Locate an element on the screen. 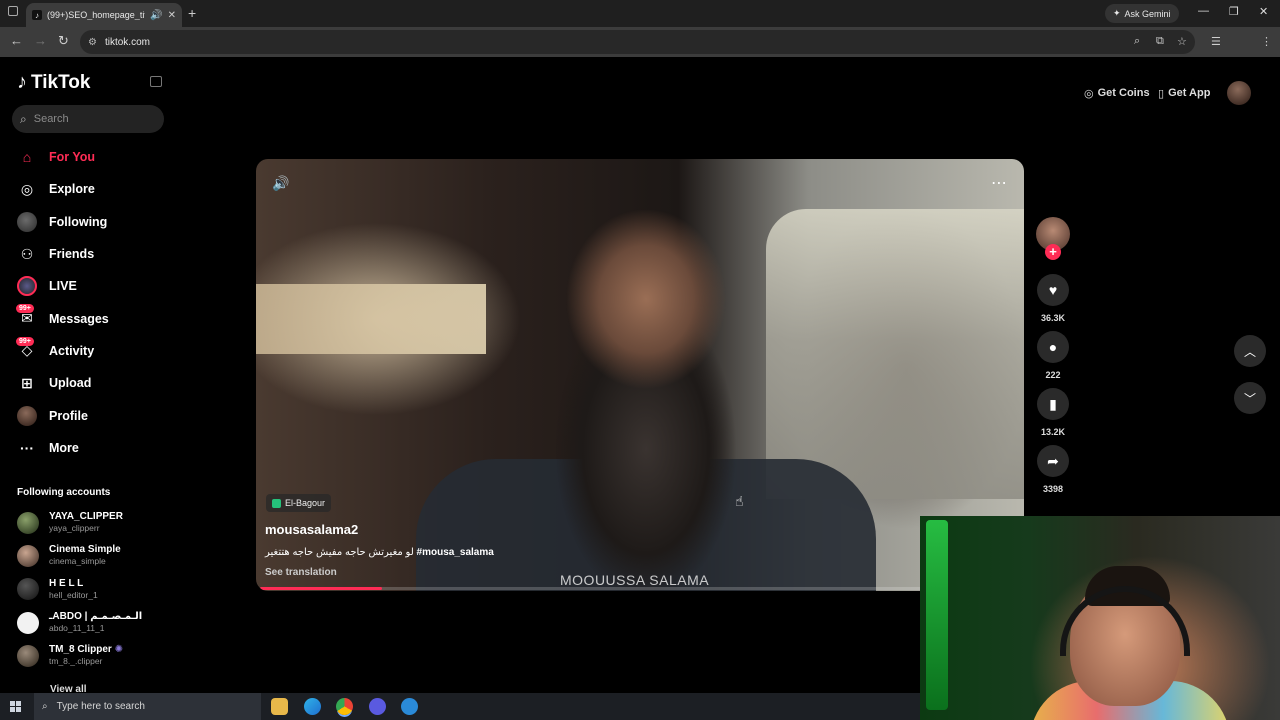 The width and height of the screenshot is (1280, 720). reading-list-icon: ☰ is located at coordinates (1216, 41).